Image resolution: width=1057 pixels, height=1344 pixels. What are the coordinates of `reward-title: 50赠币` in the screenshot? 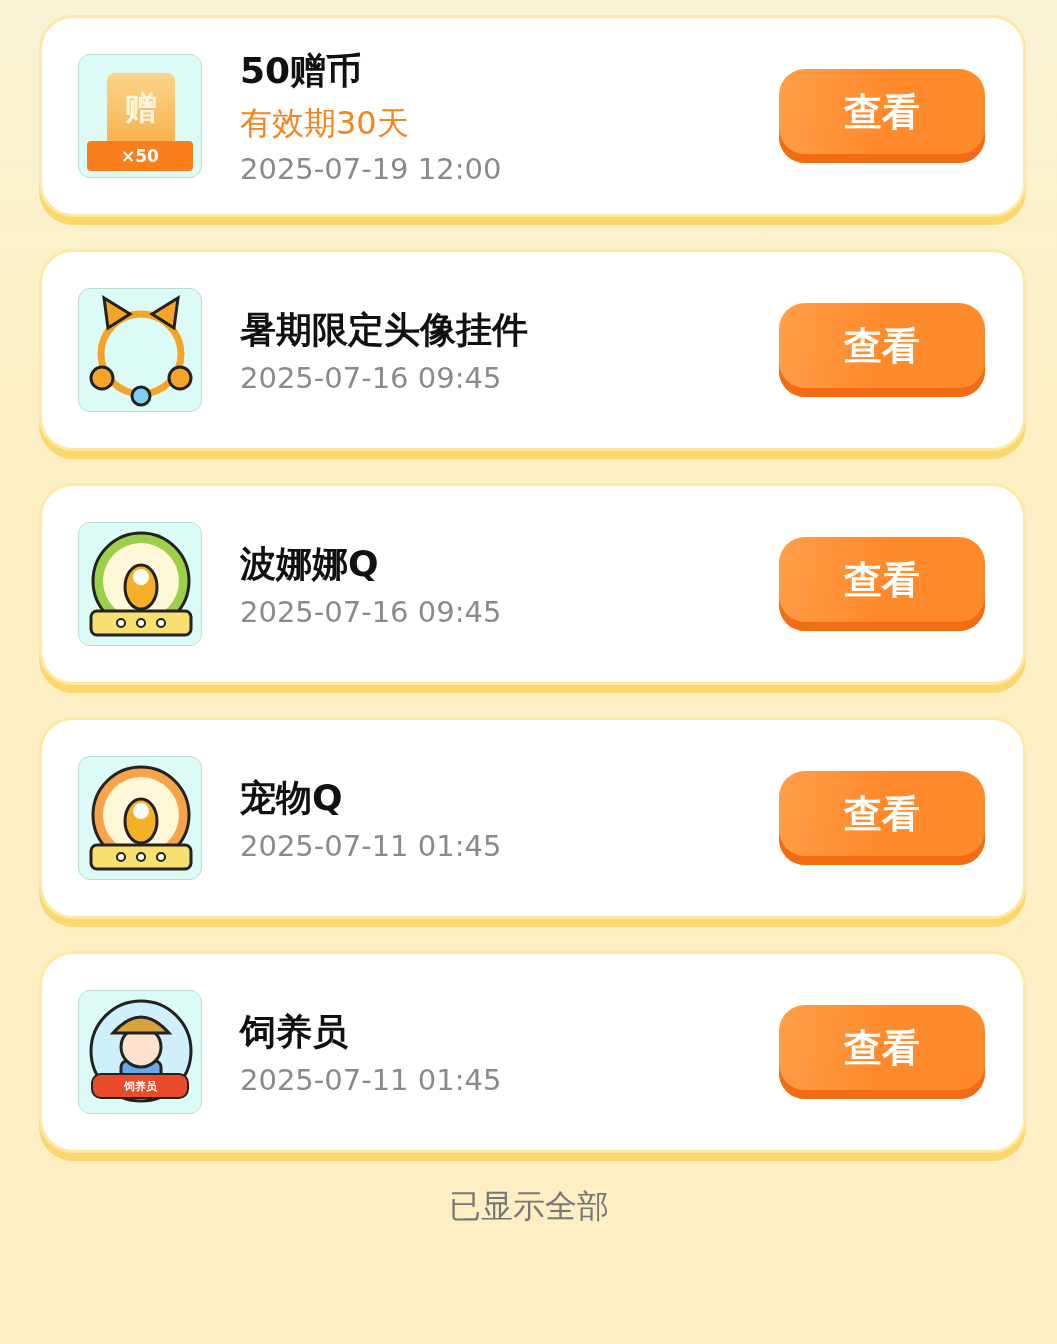 It's located at (302, 70).